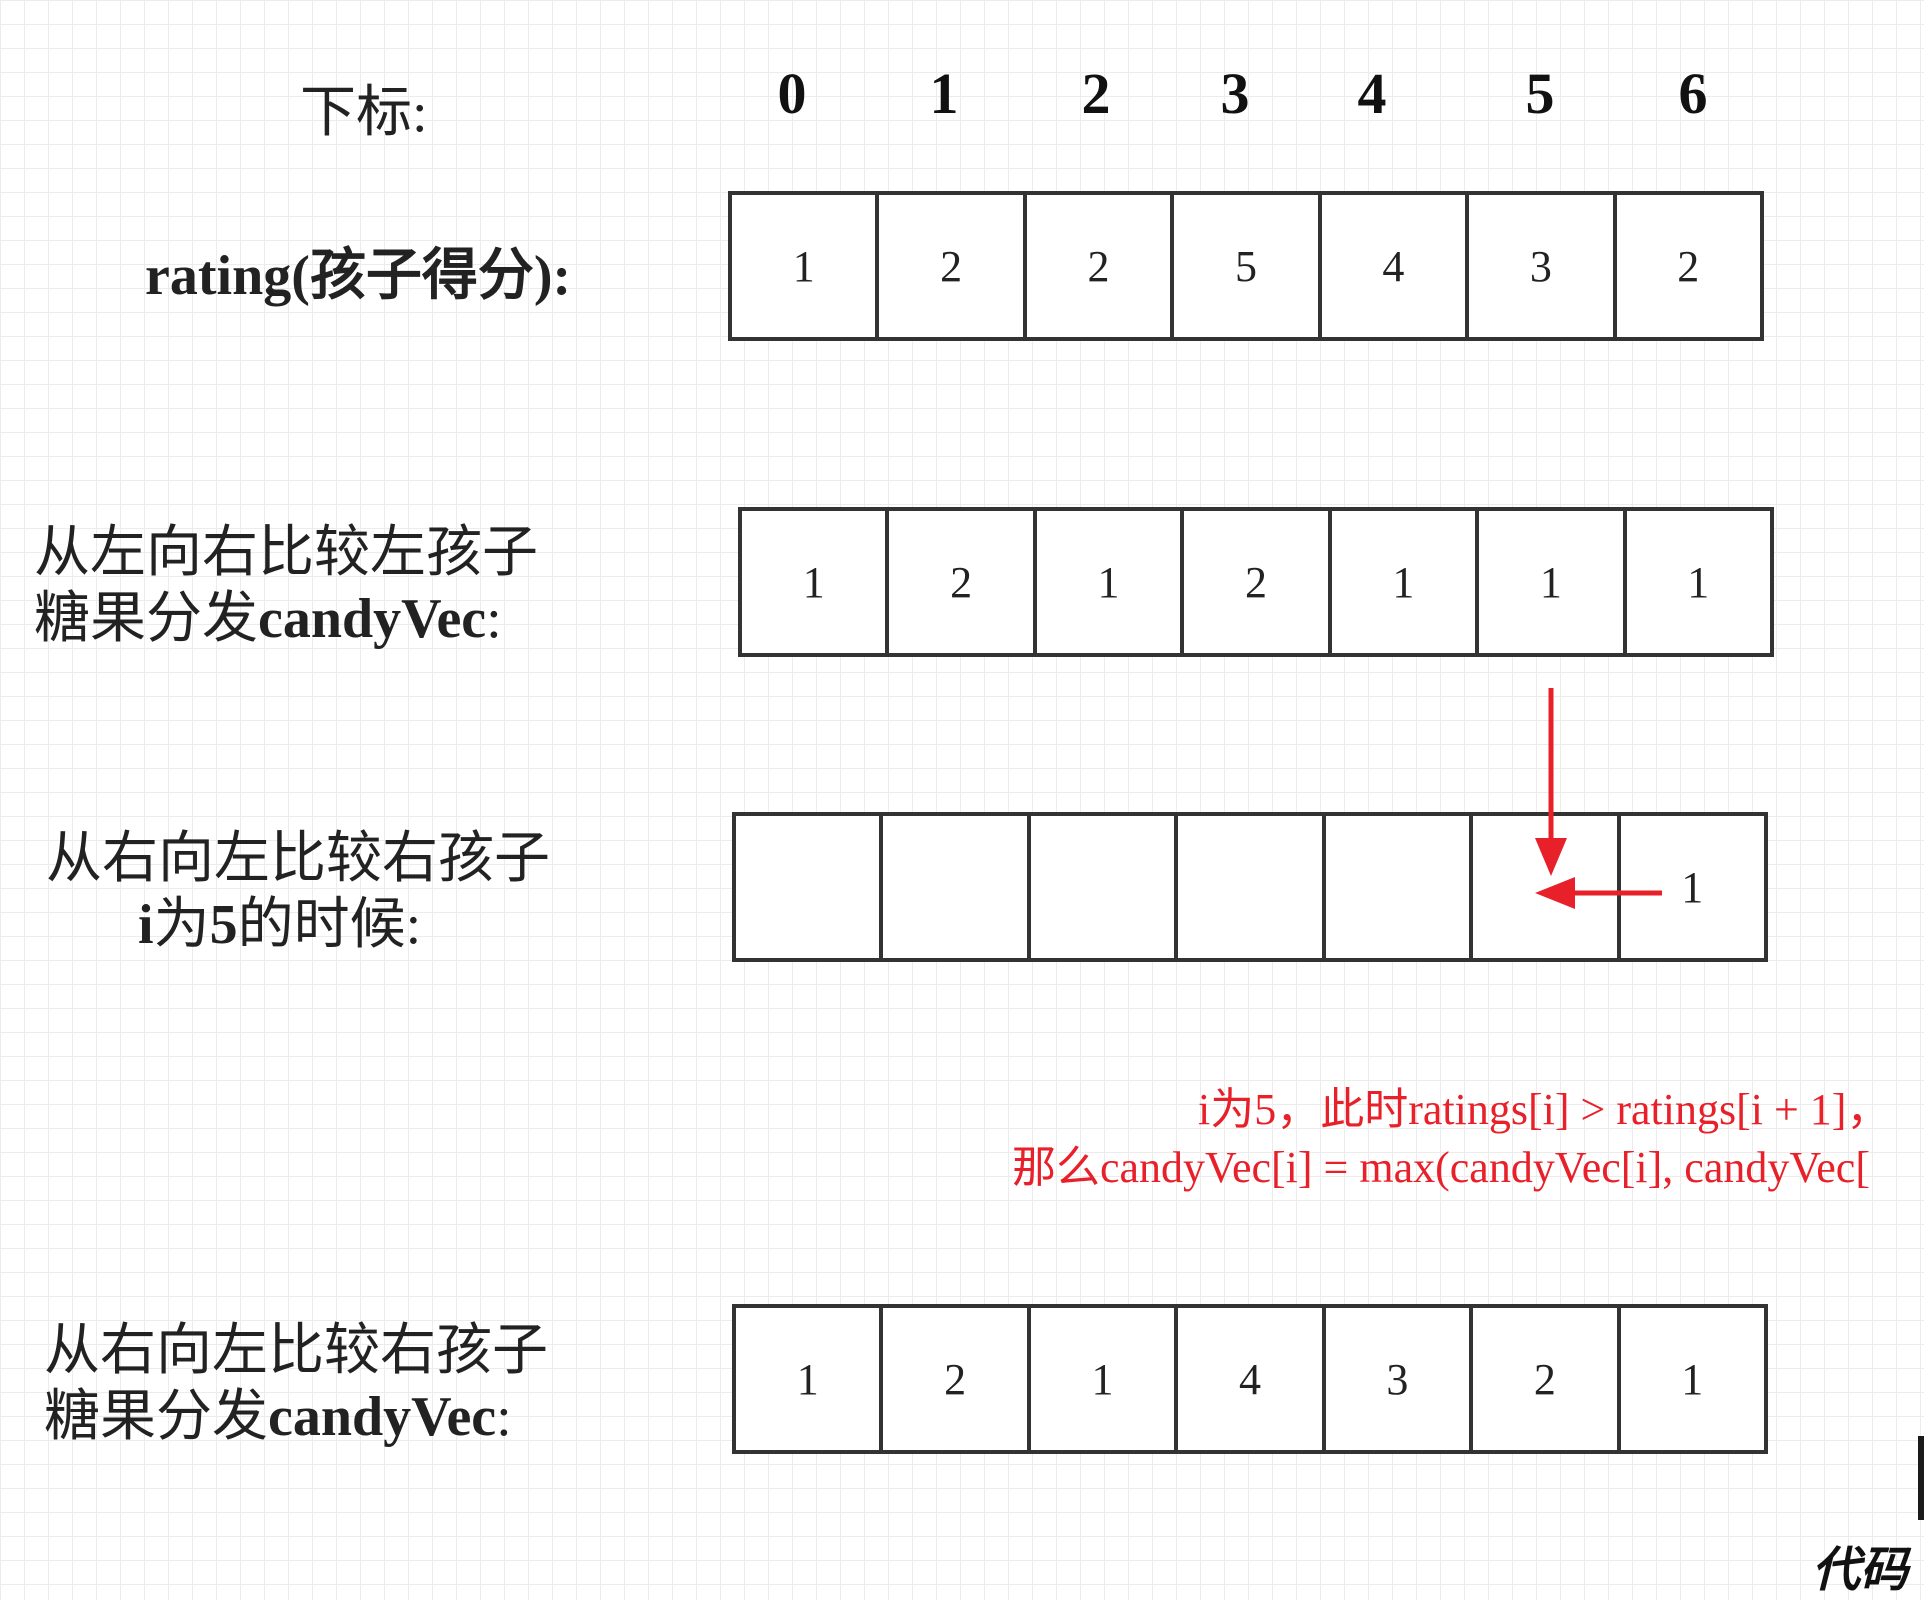 Image resolution: width=1924 pixels, height=1600 pixels. Describe the element at coordinates (382, 1417) in the screenshot. I see `right-line2-bold: candyVec` at that location.